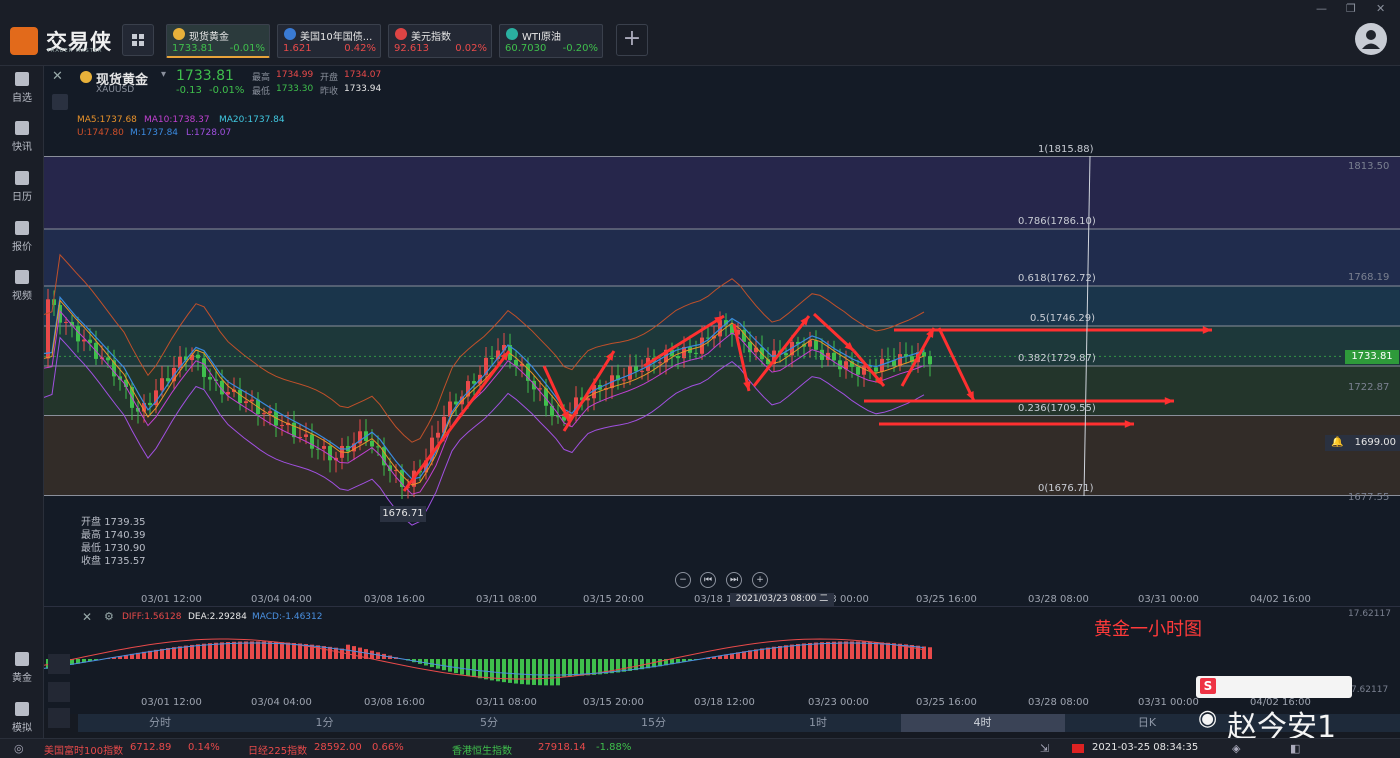 Image resolution: width=1400 pixels, height=758 pixels. Describe the element at coordinates (562, 747) in the screenshot. I see `ticker-value: 27918.14` at that location.